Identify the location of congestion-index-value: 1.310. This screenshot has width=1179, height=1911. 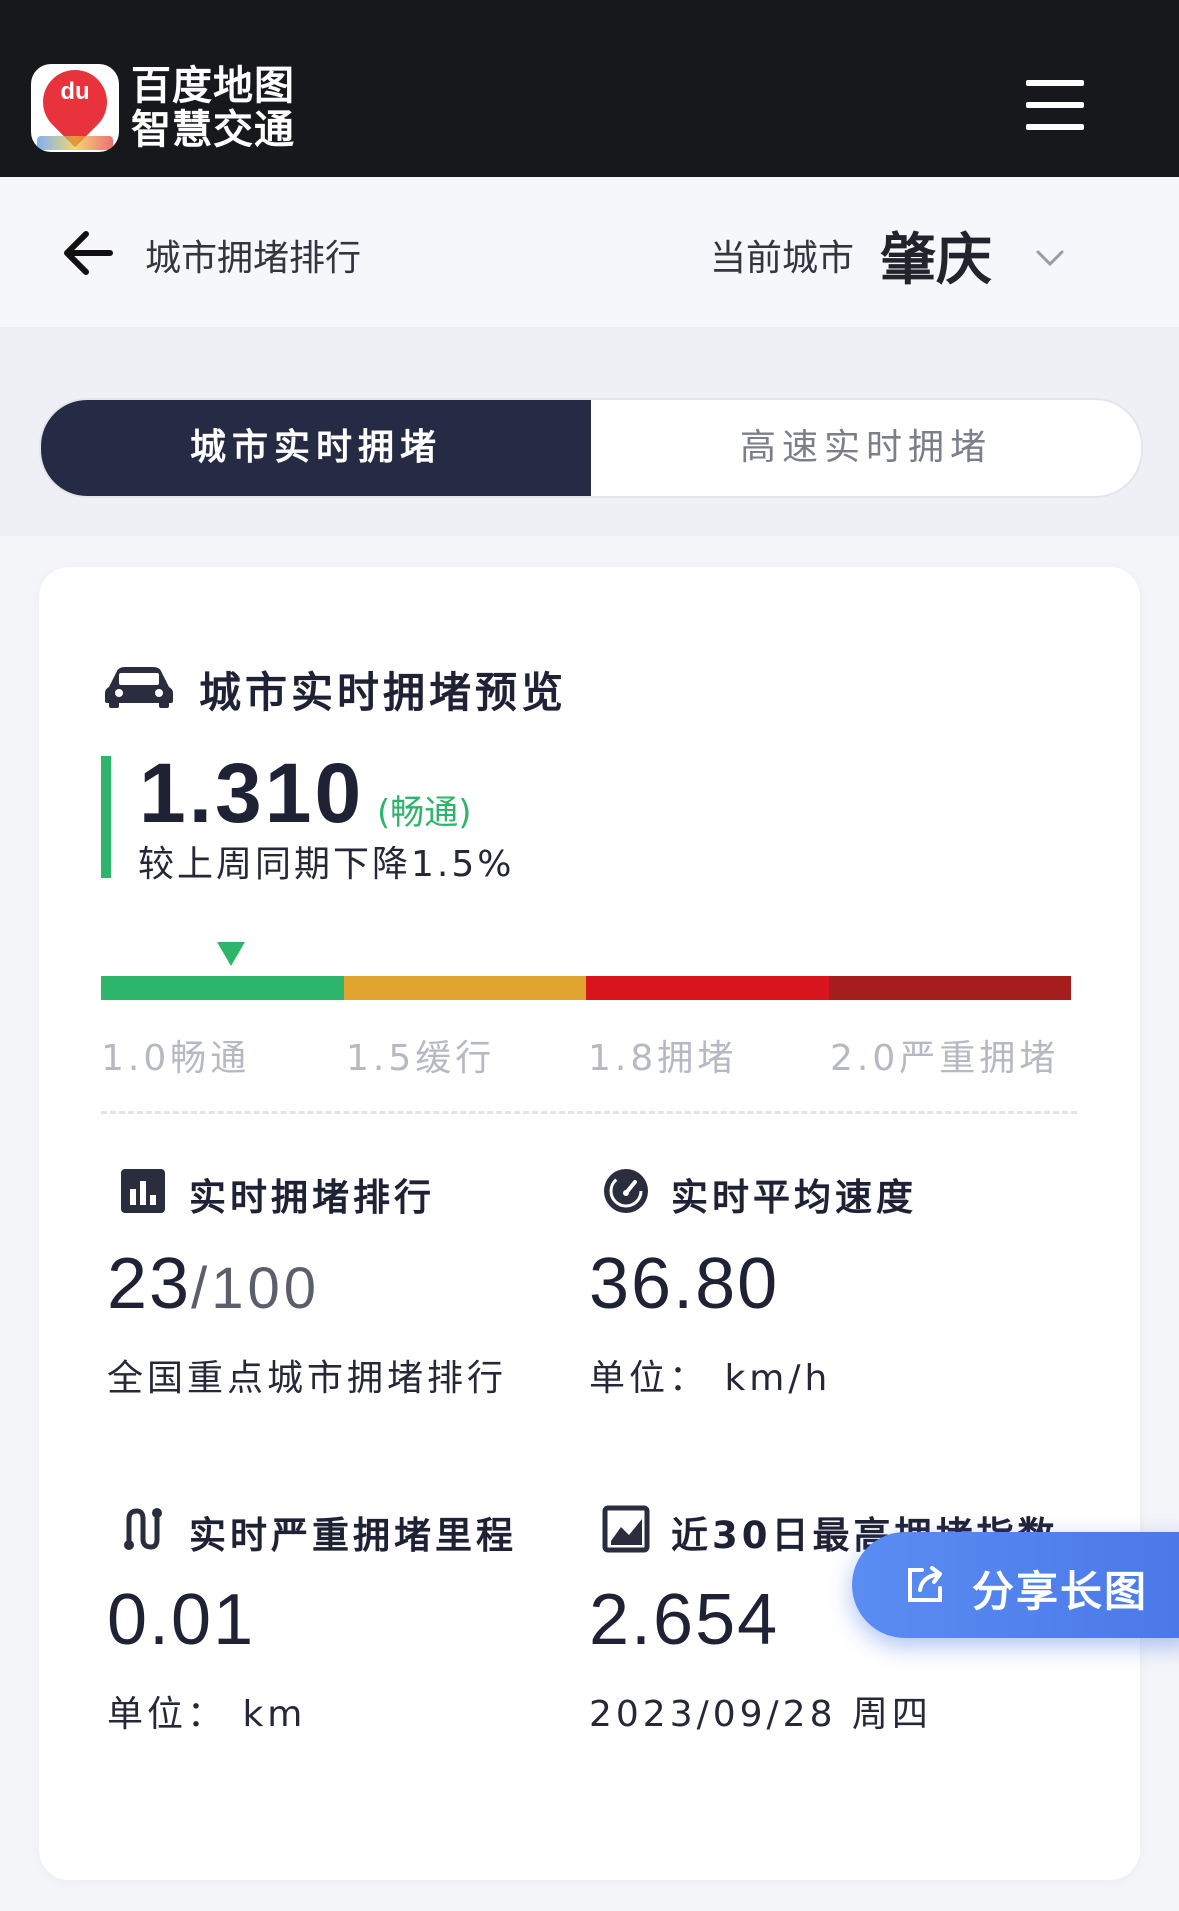
(252, 793).